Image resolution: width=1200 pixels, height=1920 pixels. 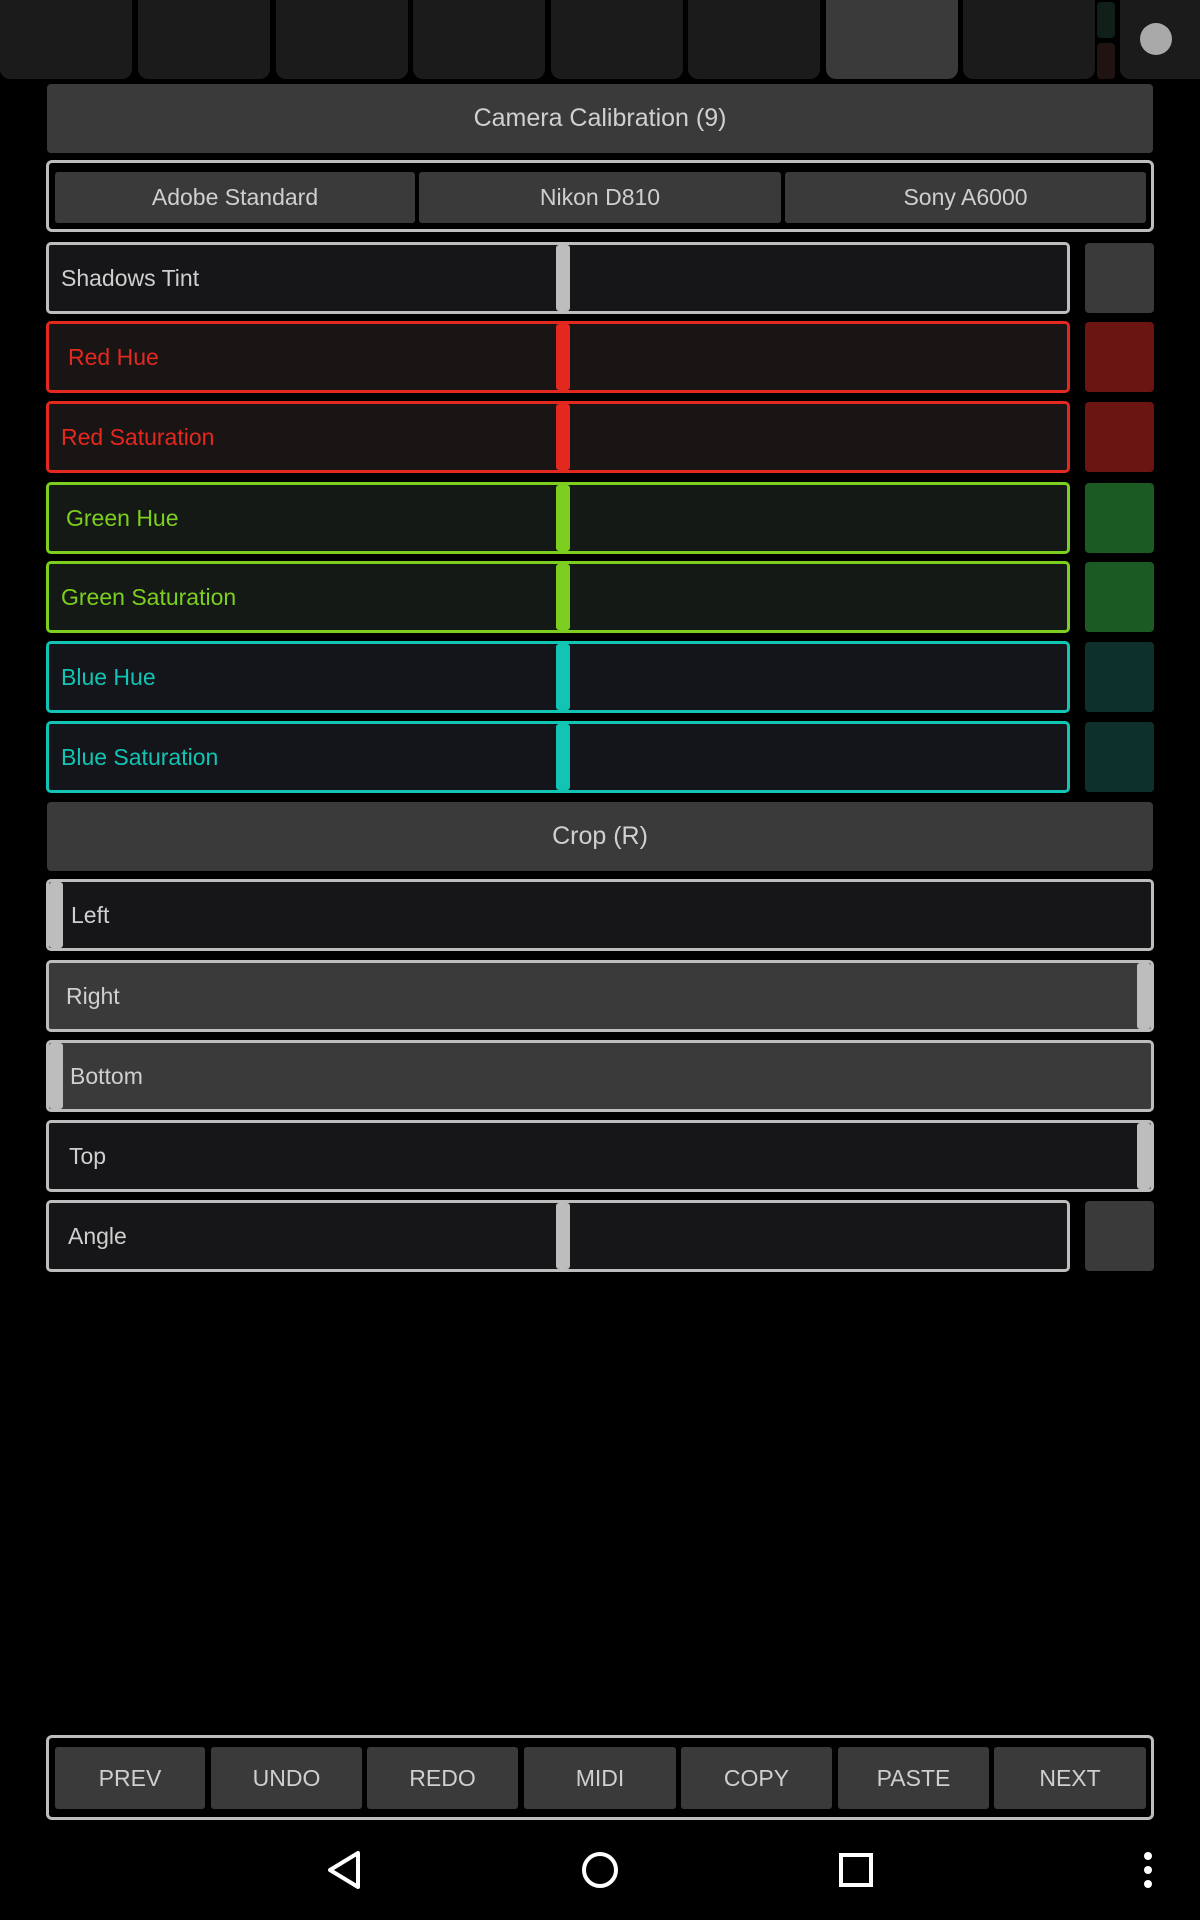 What do you see at coordinates (442, 1778) in the screenshot?
I see `redo-button: REDO` at bounding box center [442, 1778].